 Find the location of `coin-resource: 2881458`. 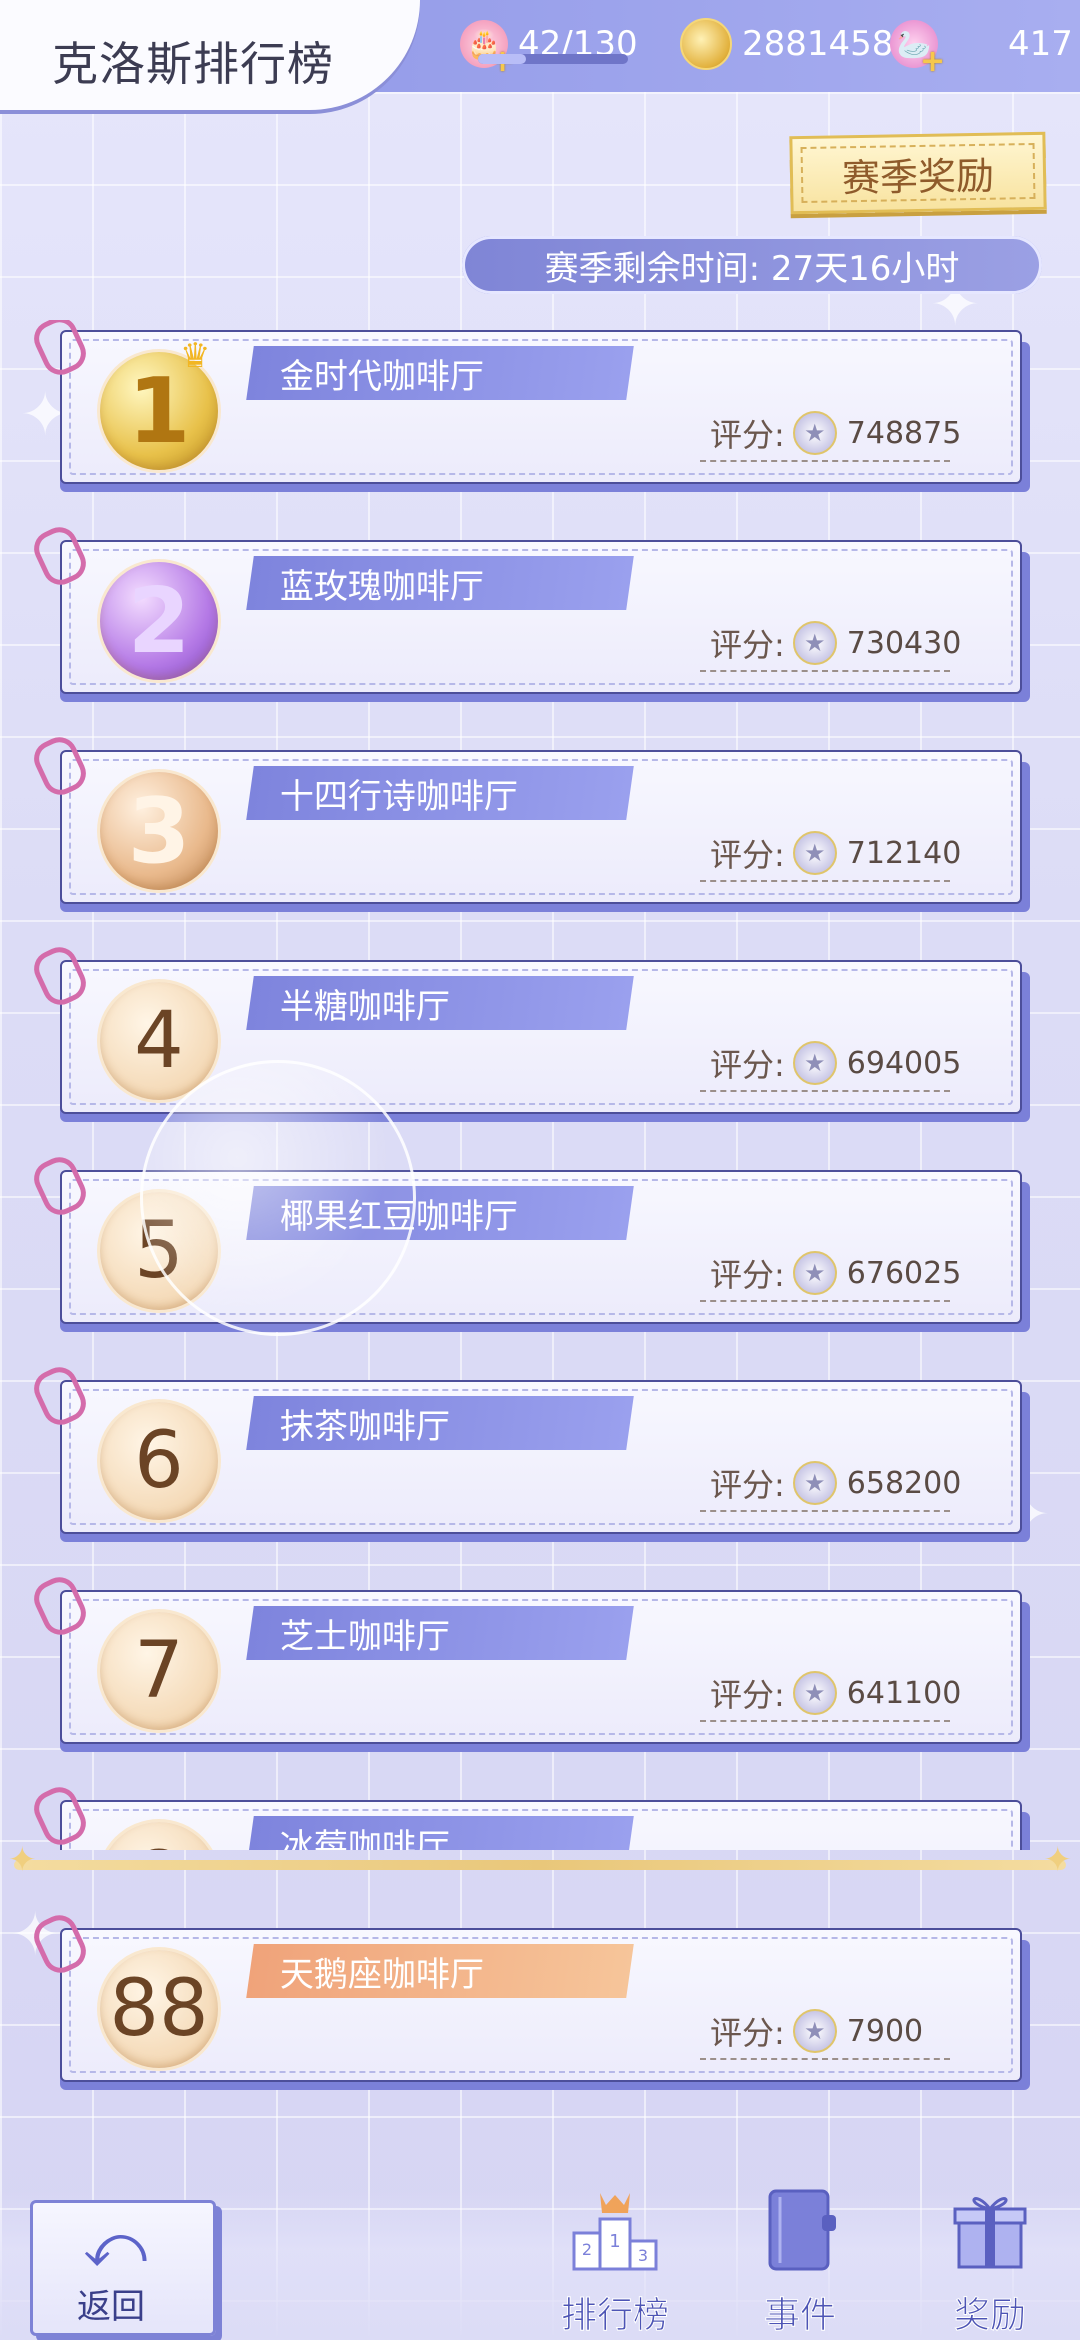

coin-resource: 2881458 is located at coordinates (786, 44).